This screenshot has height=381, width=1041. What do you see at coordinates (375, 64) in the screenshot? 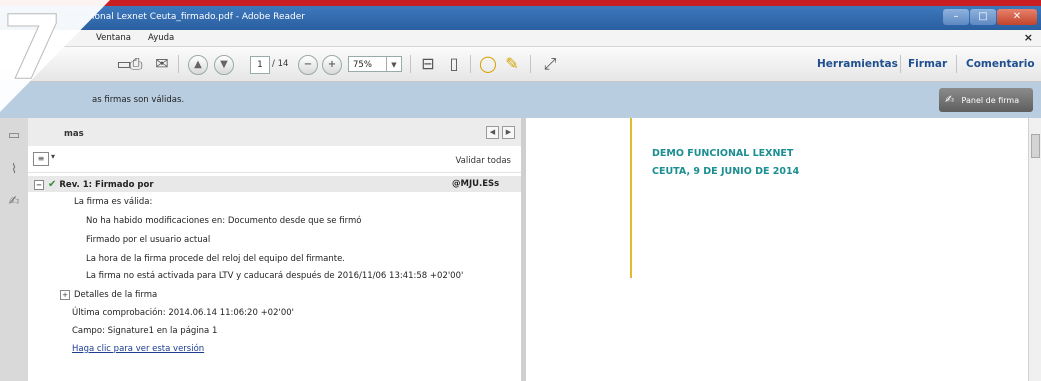
I see `zoom-select: 75% ▼` at bounding box center [375, 64].